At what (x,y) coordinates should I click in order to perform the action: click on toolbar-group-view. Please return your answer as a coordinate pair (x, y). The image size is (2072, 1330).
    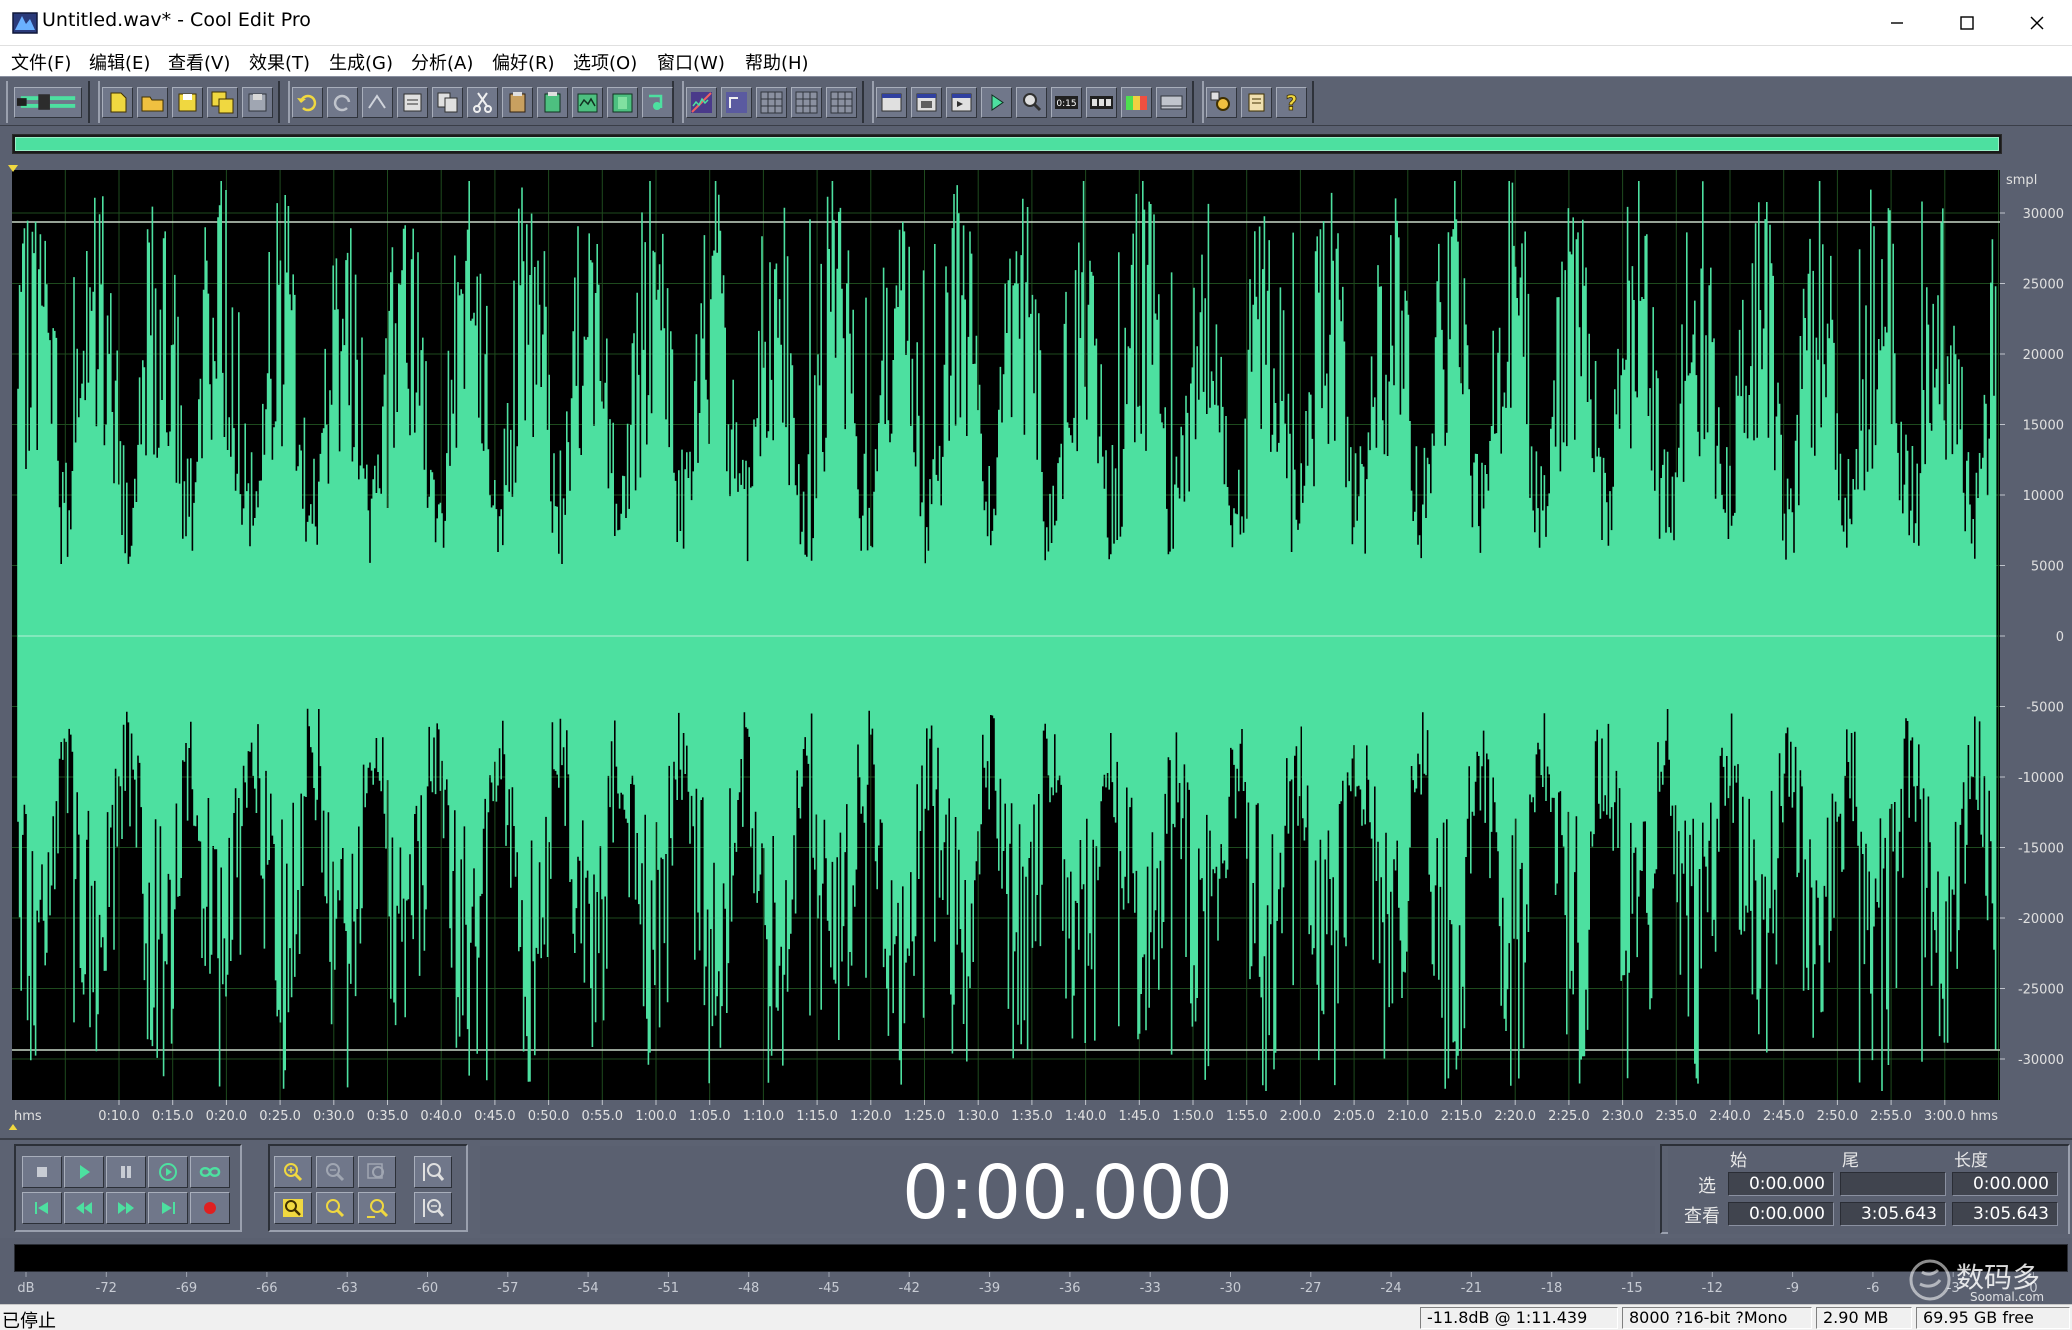
    Looking at the image, I should click on (773, 102).